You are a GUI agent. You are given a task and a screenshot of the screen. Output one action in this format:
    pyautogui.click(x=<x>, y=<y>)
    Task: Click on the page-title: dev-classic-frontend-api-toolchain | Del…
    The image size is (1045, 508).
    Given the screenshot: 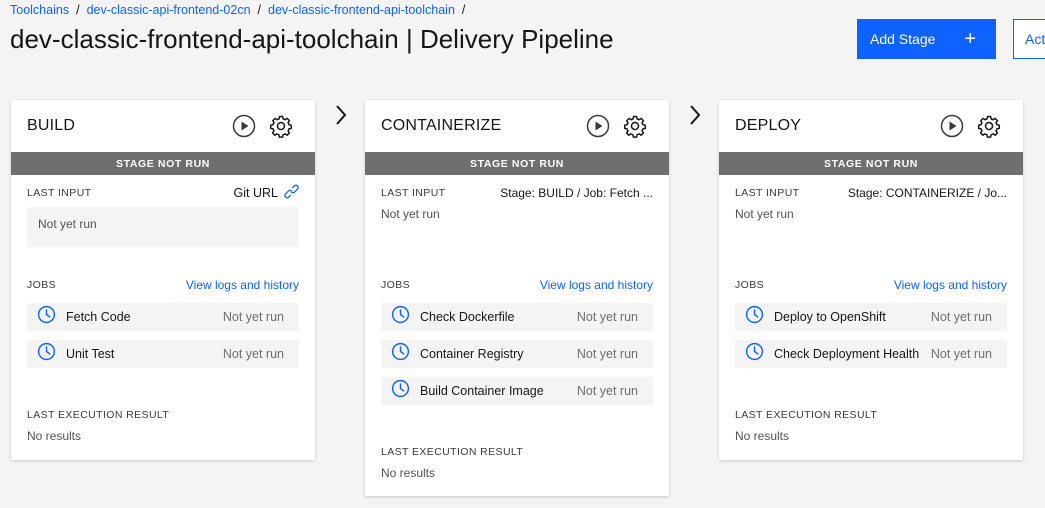 What is the action you would take?
    pyautogui.click(x=312, y=39)
    